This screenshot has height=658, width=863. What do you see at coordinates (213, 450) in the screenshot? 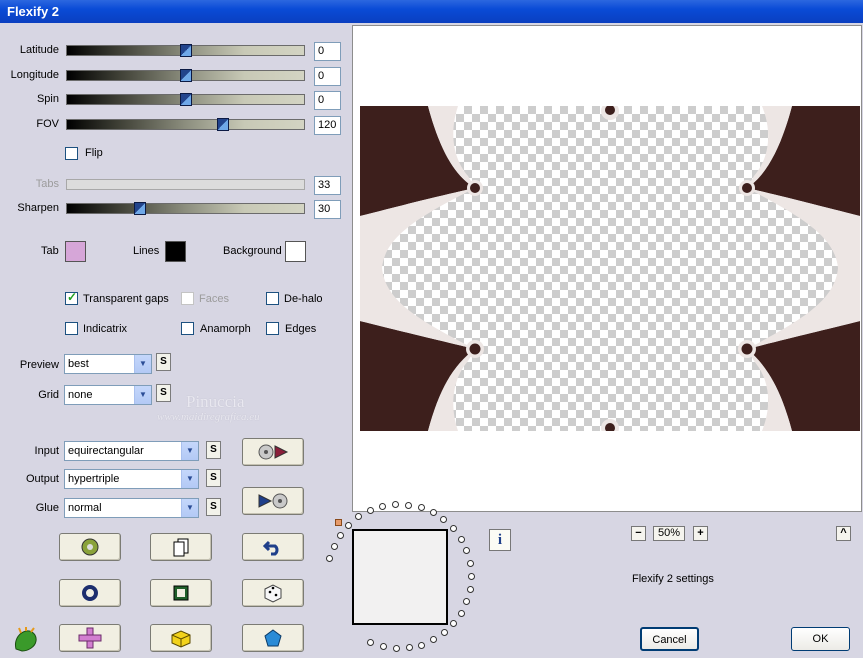
I see `input-s-button: S` at bounding box center [213, 450].